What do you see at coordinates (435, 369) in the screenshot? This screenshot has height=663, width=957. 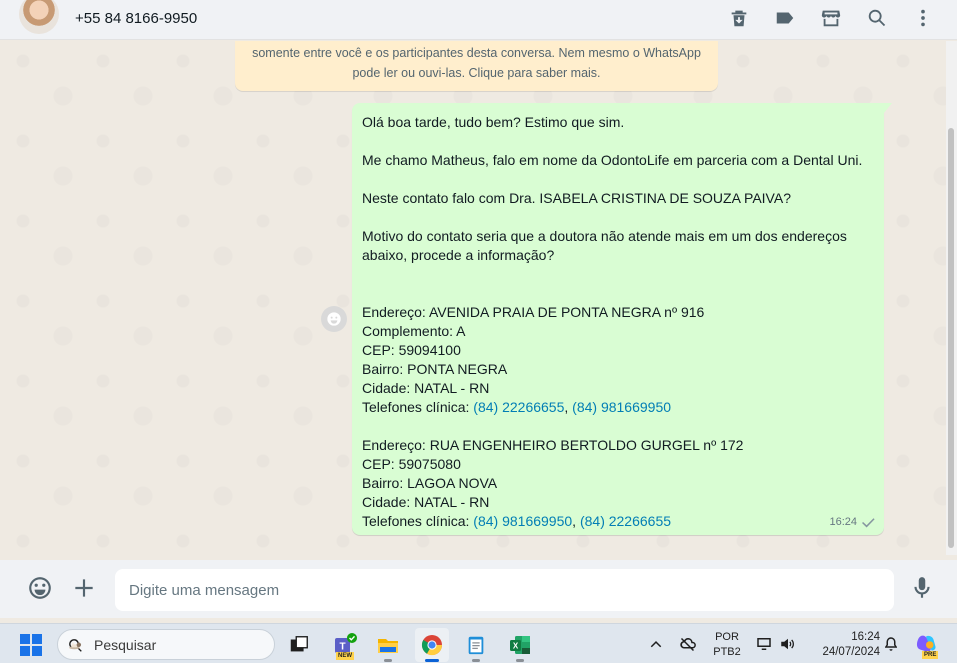 I see `address1-bairro: Bairro: PONTA NEGRA` at bounding box center [435, 369].